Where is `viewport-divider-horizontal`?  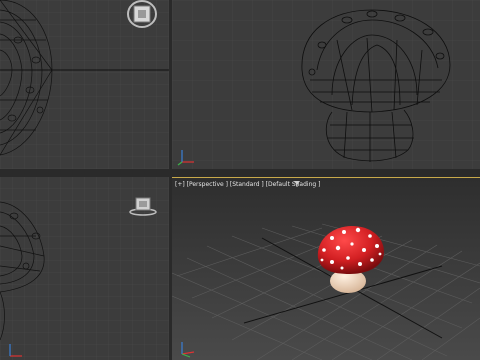 viewport-divider-horizontal is located at coordinates (240, 173).